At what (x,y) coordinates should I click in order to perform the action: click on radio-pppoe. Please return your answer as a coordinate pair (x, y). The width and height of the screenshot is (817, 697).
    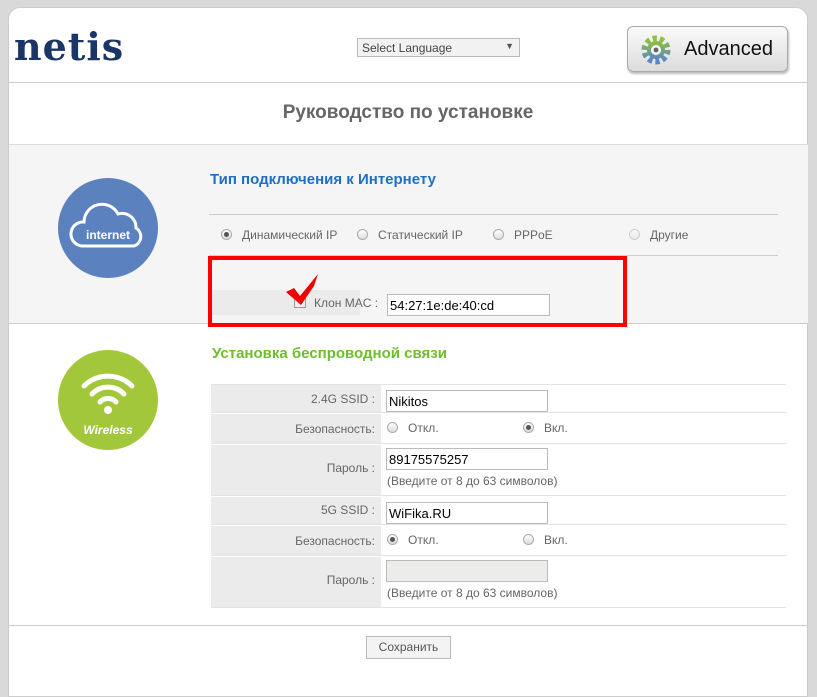
    Looking at the image, I should click on (498, 234).